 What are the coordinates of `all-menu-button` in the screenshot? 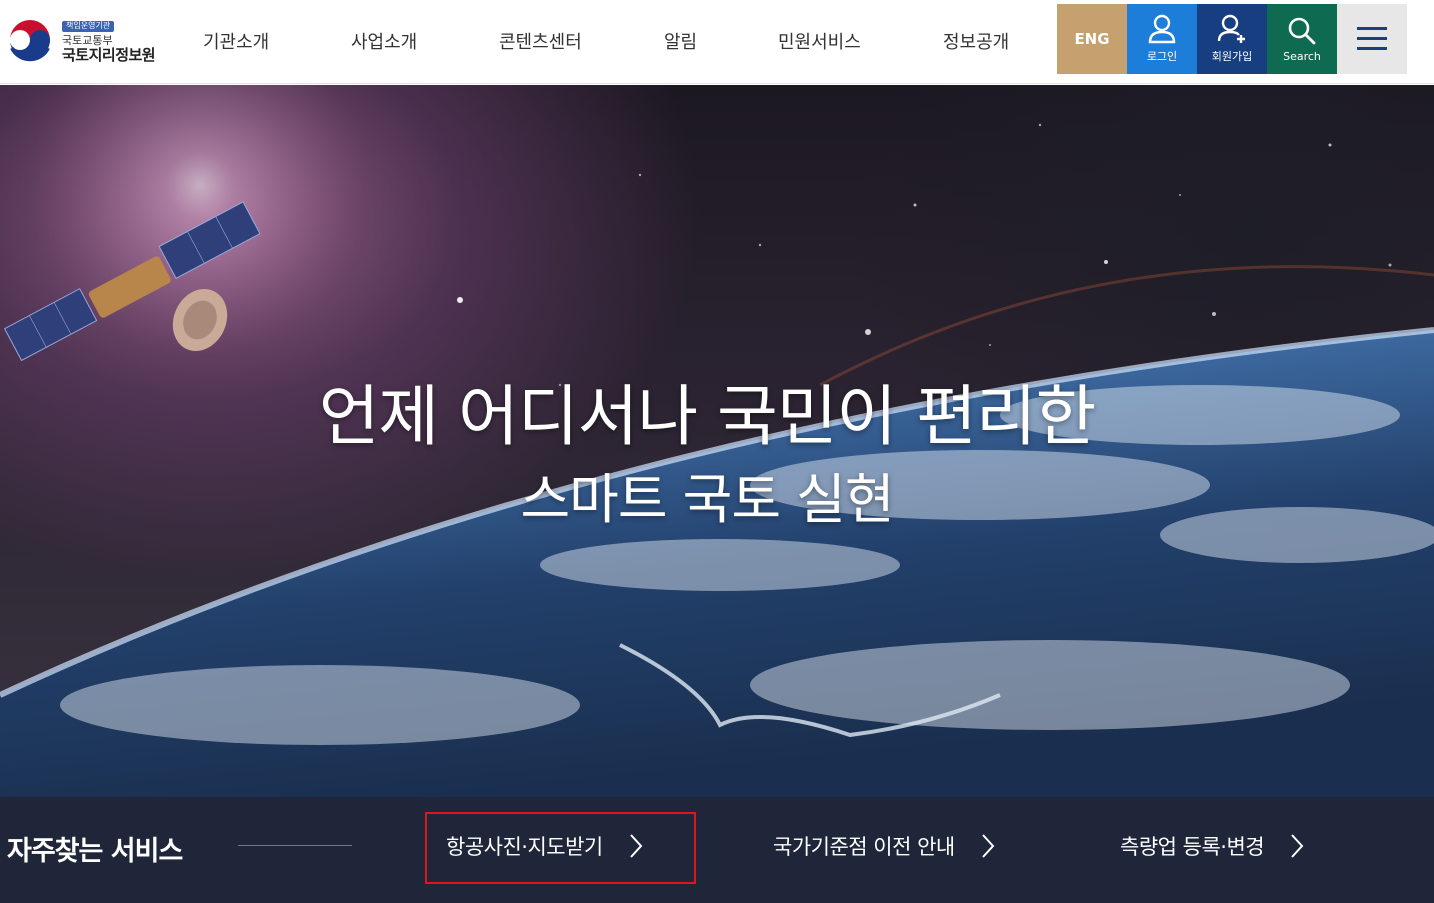 It's located at (1372, 39).